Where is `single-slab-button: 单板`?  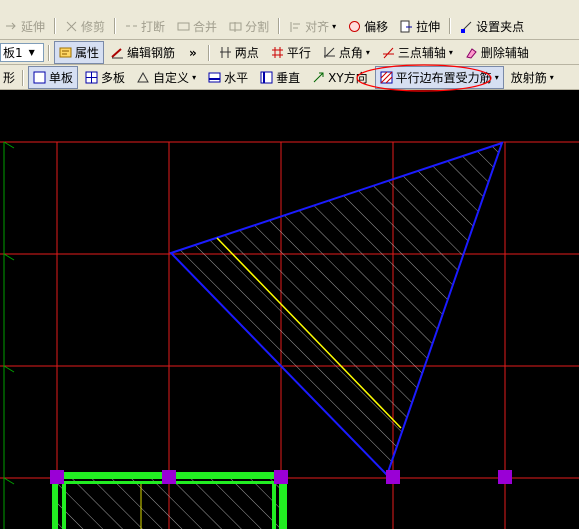
single-slab-button: 单板 is located at coordinates (53, 77).